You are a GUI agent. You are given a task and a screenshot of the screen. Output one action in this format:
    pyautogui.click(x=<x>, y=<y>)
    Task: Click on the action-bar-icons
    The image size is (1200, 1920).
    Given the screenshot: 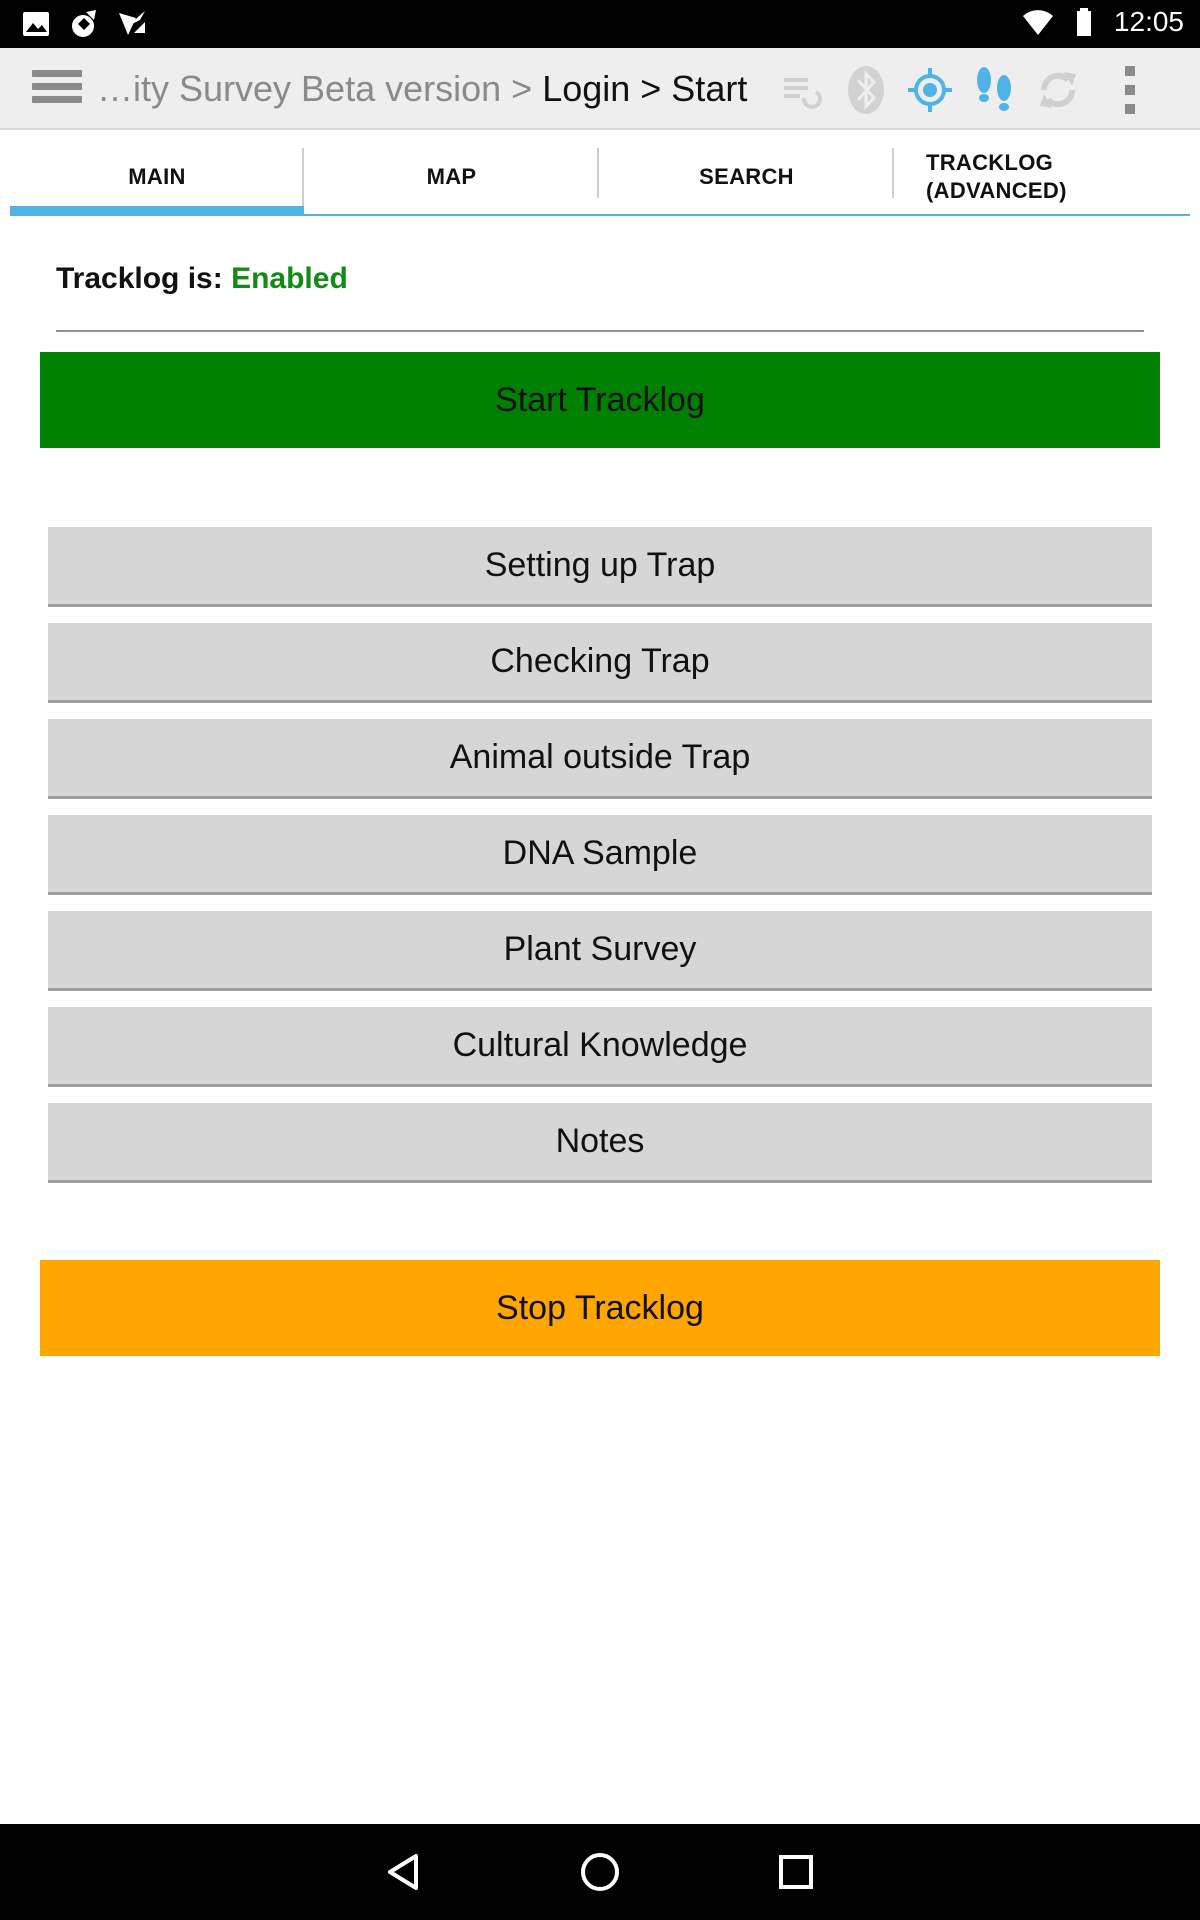 What is the action you would take?
    pyautogui.click(x=970, y=90)
    